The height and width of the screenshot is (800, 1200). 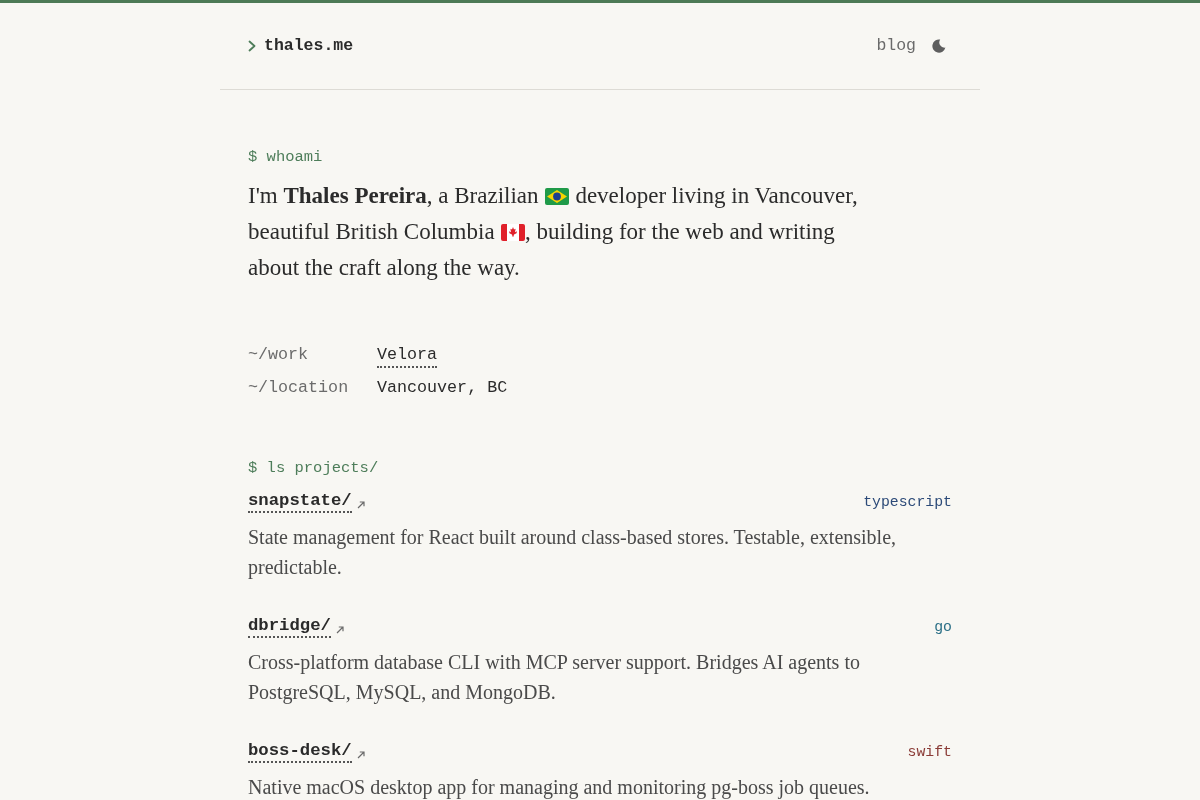 I want to click on command-prompt: $ ls projects/, so click(x=313, y=468).